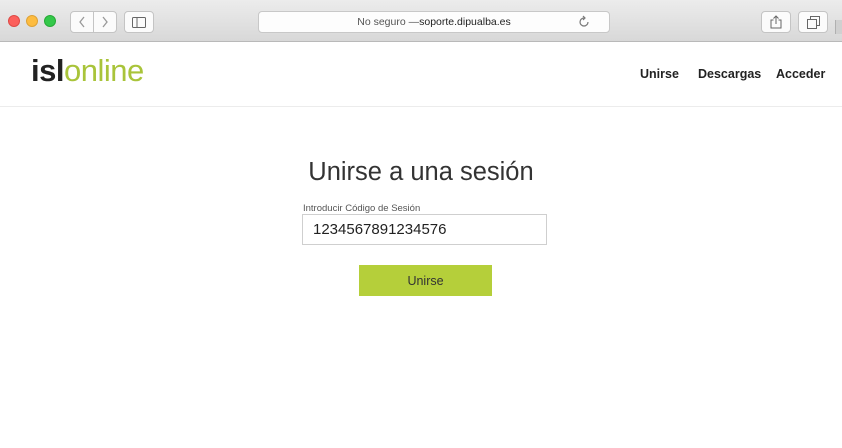 This screenshot has height=448, width=842. I want to click on nav-descargas-link: Descargas, so click(729, 74).